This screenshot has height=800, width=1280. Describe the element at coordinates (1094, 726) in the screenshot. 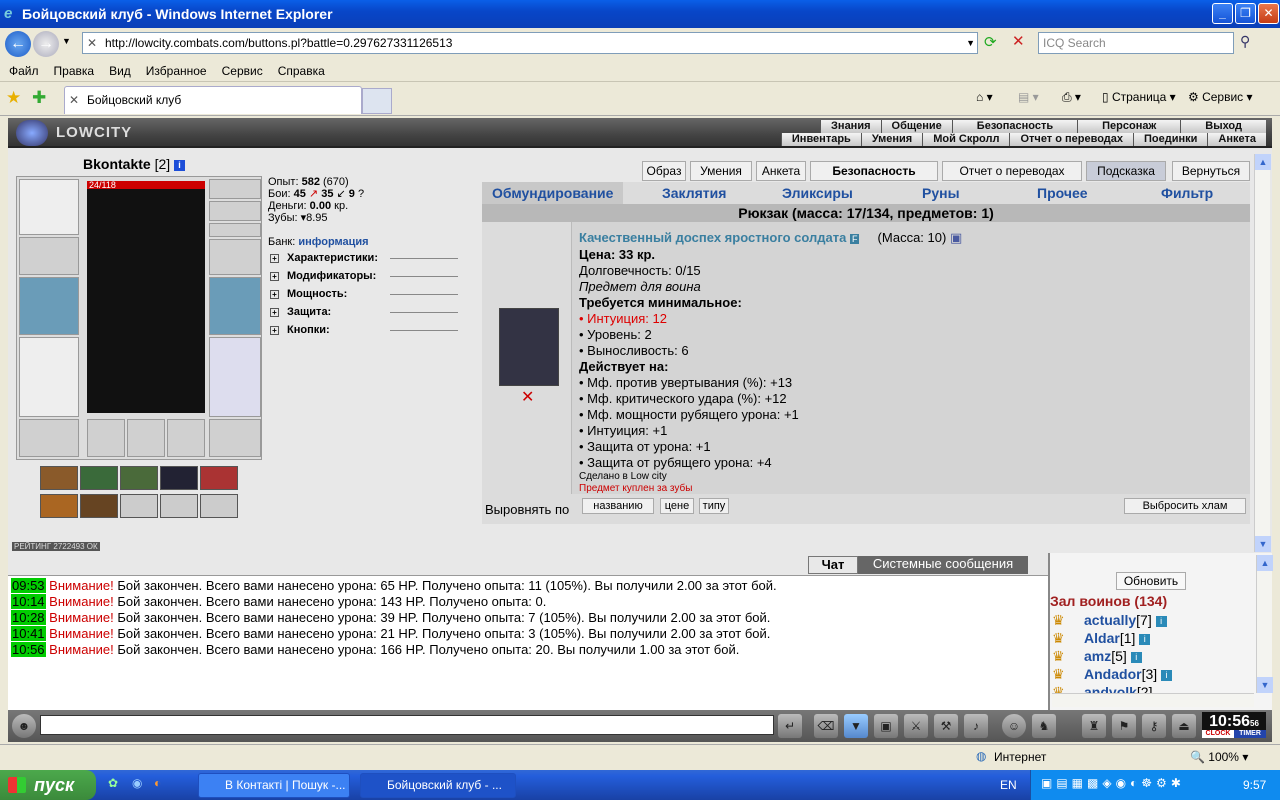

I see `bag-icon: ♜` at that location.